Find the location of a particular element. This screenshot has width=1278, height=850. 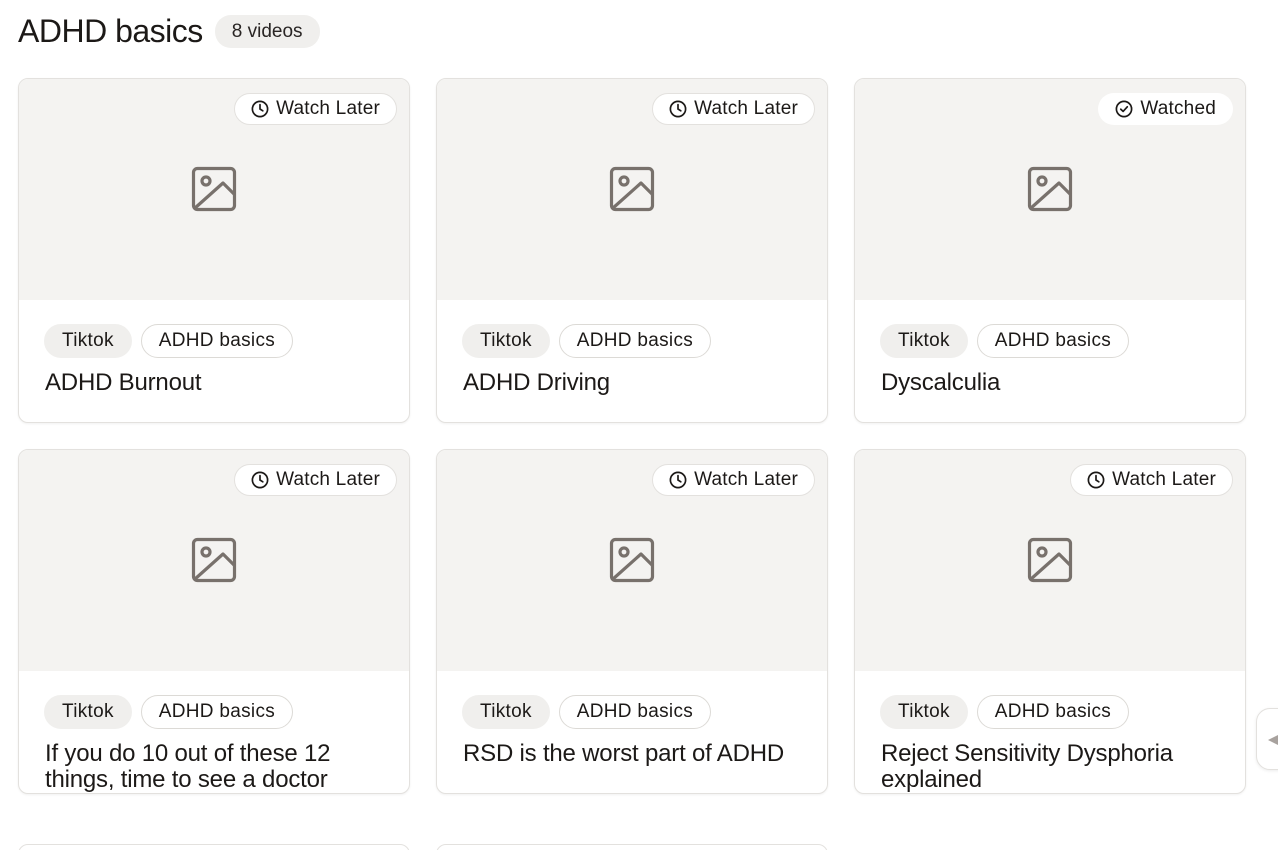

watched-button: Watched is located at coordinates (1165, 109).